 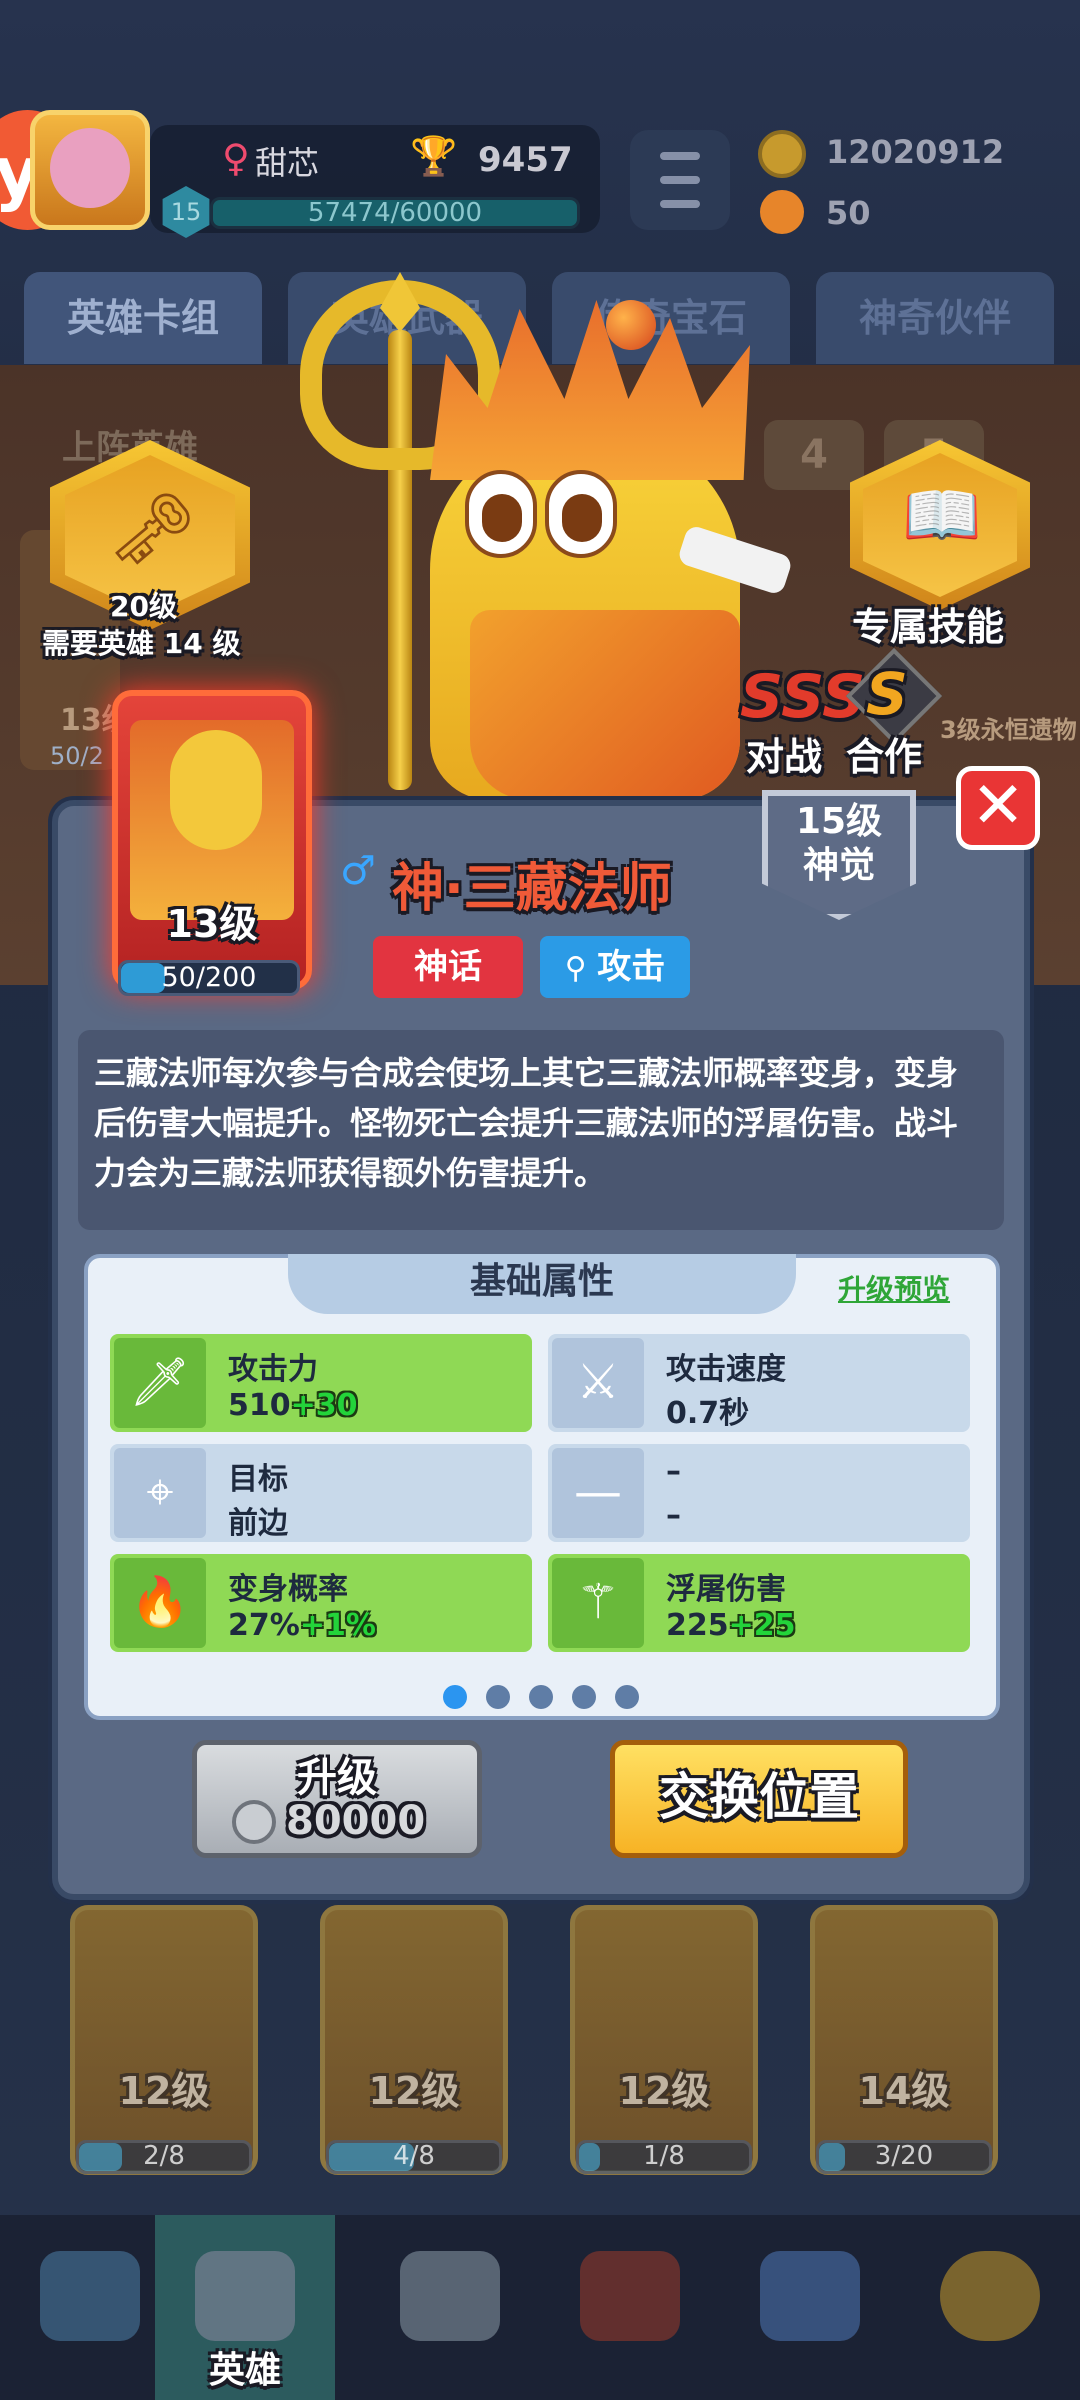 I want to click on trophy-icon: 🏆, so click(x=434, y=156).